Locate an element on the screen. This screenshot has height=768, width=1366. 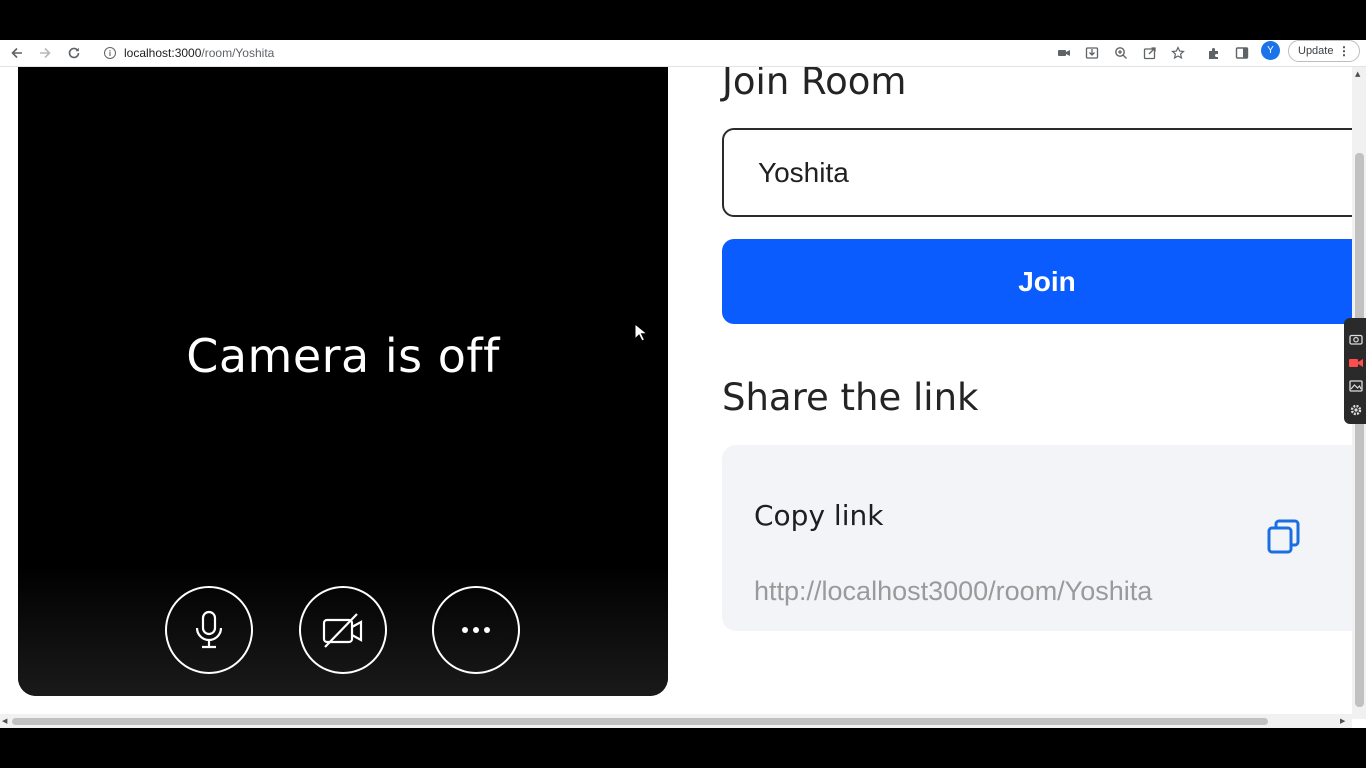
side-panel-icon is located at coordinates (1242, 53).